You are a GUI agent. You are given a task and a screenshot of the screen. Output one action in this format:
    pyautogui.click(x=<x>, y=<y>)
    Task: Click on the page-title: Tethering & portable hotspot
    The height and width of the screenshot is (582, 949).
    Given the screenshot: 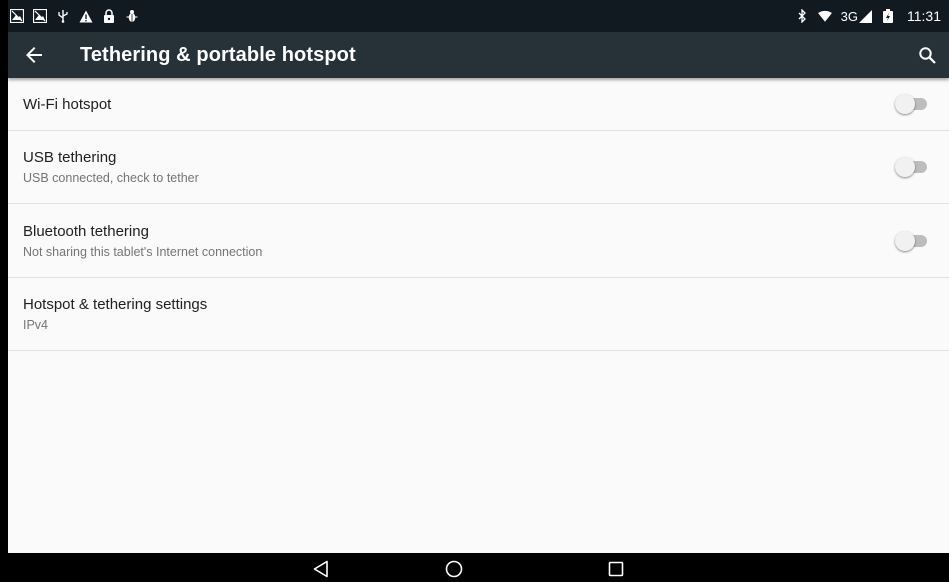 What is the action you would take?
    pyautogui.click(x=218, y=54)
    